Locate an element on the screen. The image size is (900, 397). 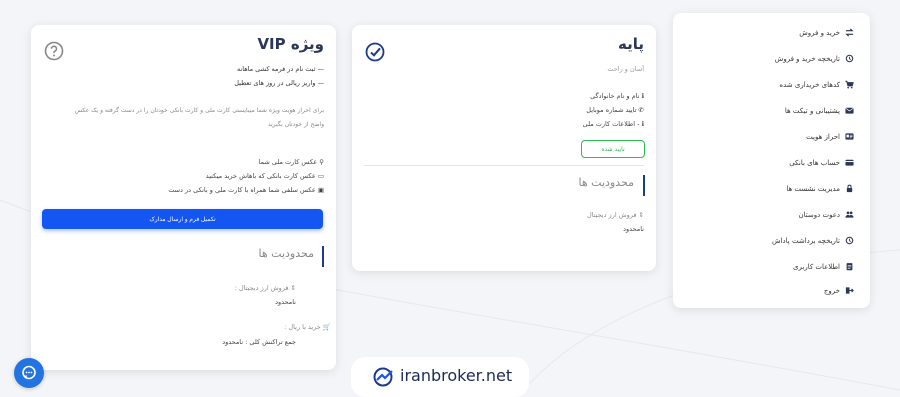
vip-bullet-2: — واریز ریالی در روز های تعطیل is located at coordinates (279, 83).